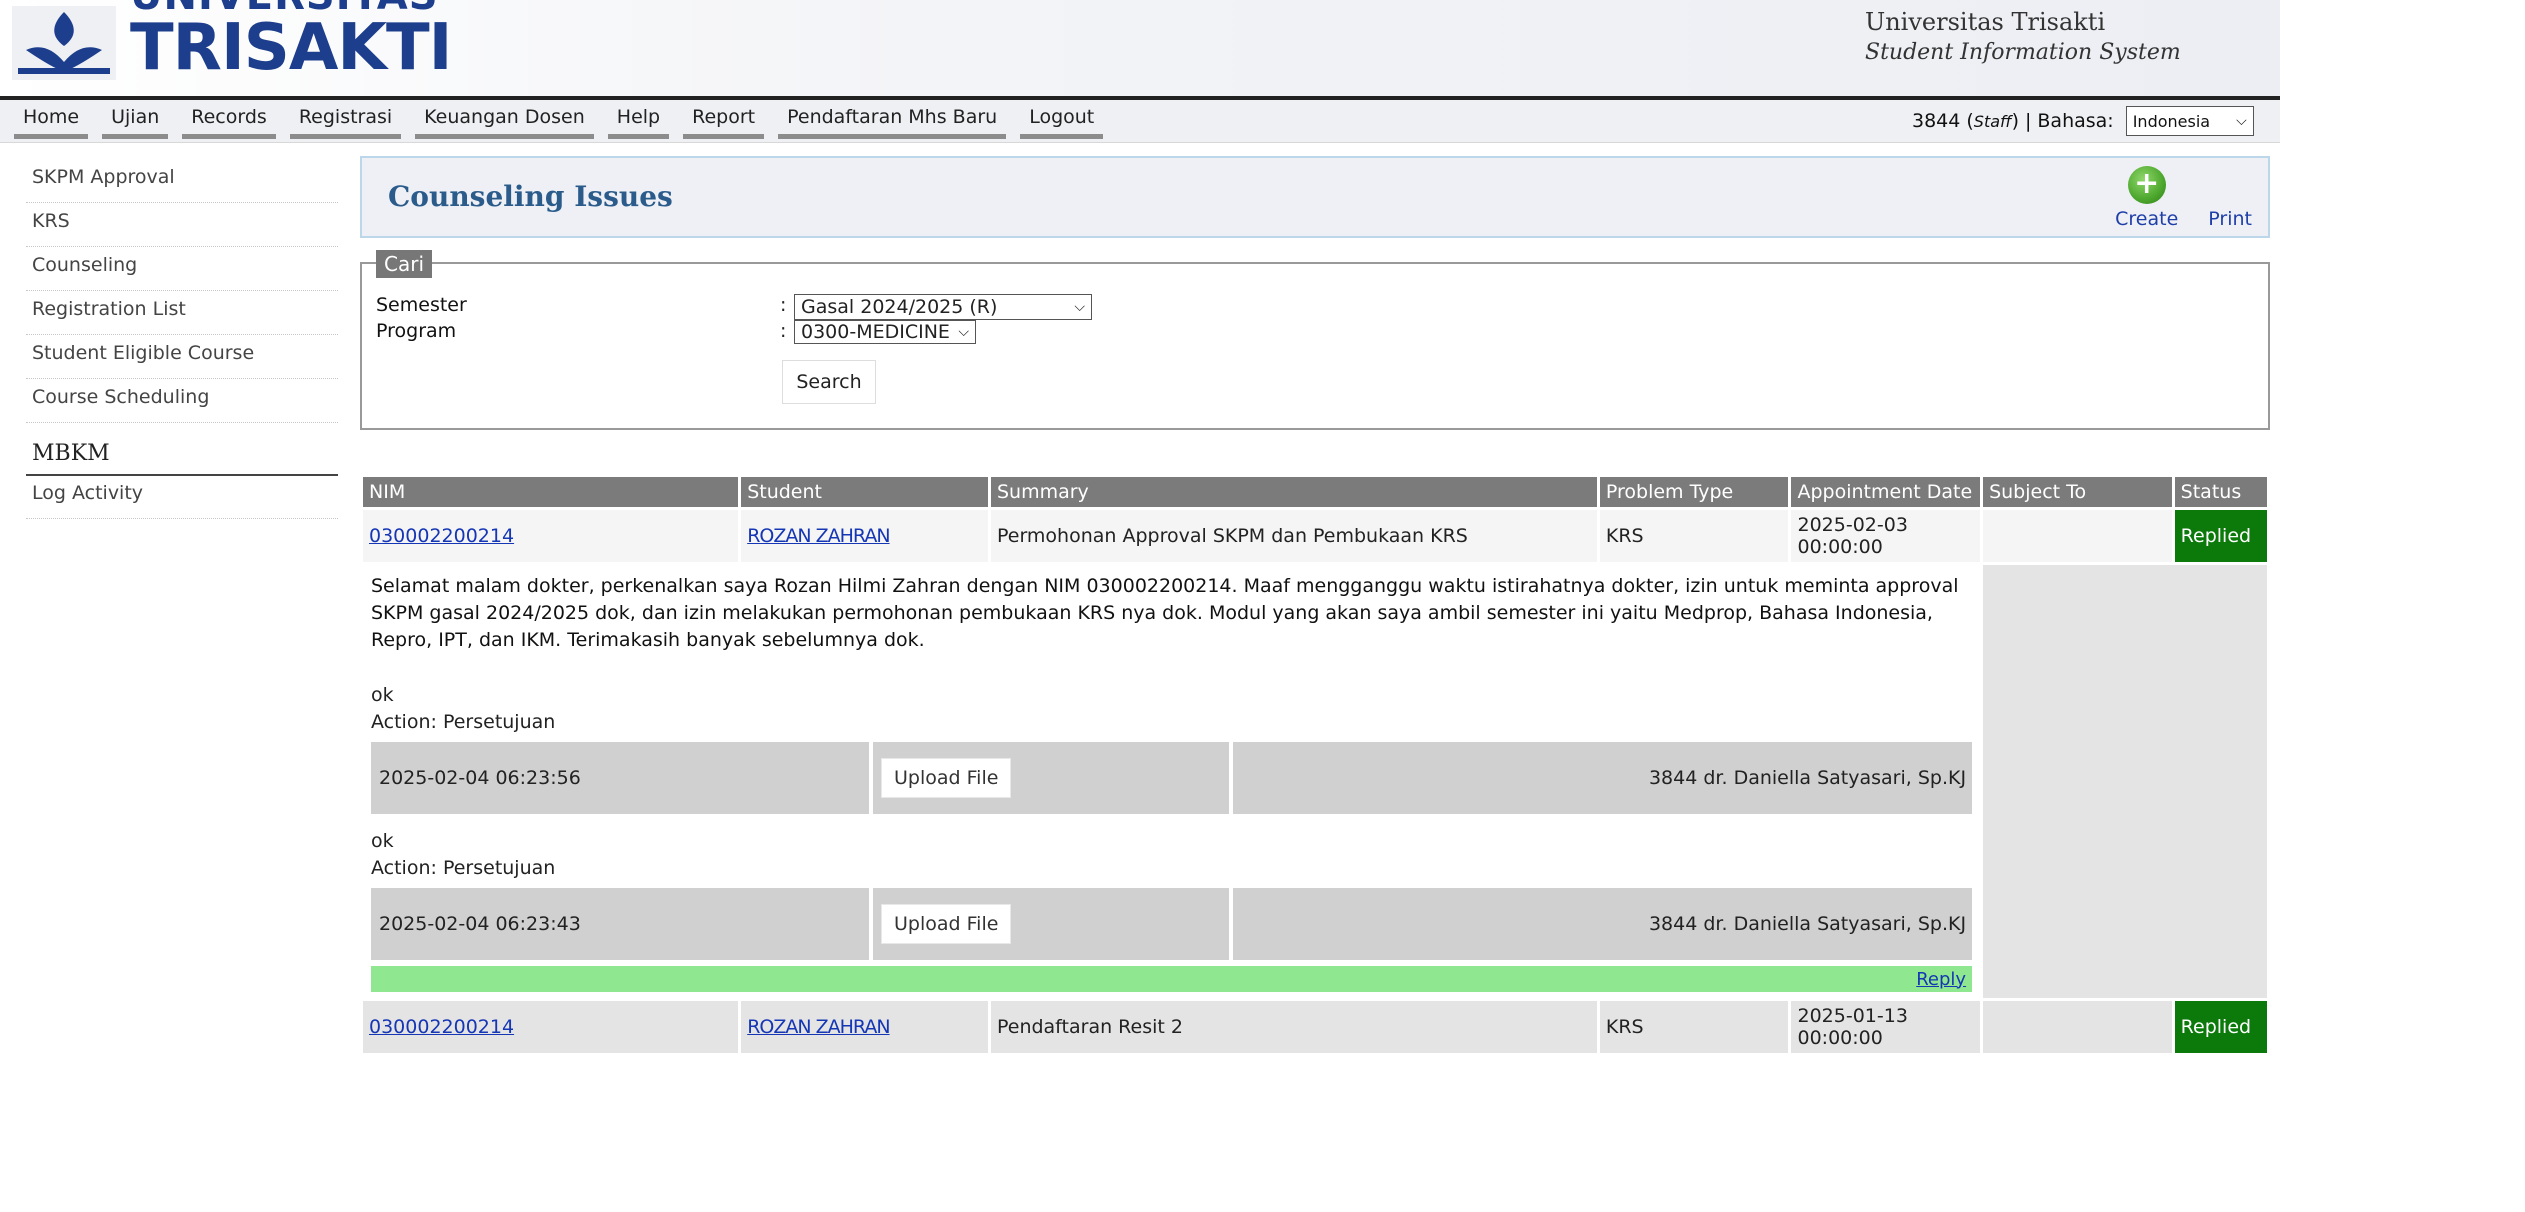  What do you see at coordinates (1293, 1027) in the screenshot?
I see `summary-cell: Pendaftaran Resit 2` at bounding box center [1293, 1027].